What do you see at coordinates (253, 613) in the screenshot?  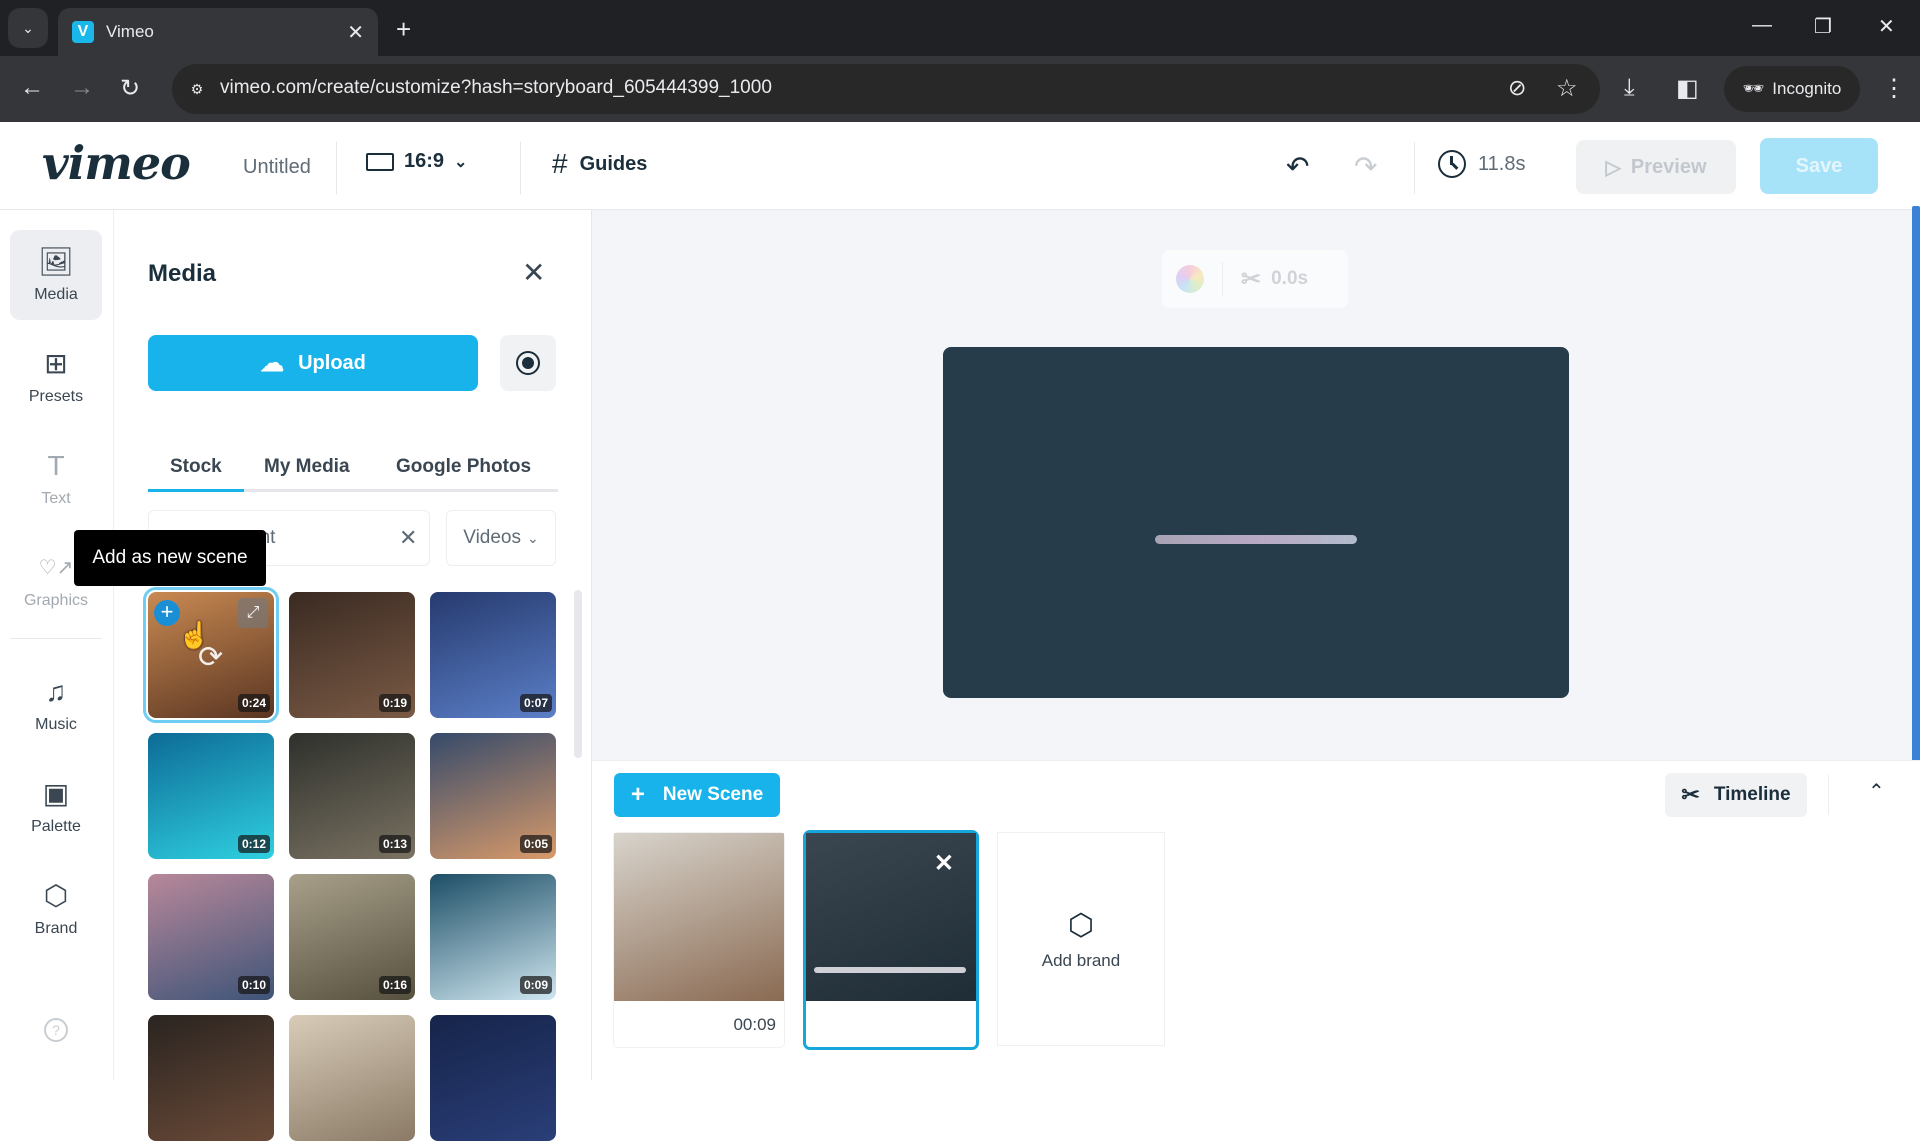 I see `expand-icon: ⤢` at bounding box center [253, 613].